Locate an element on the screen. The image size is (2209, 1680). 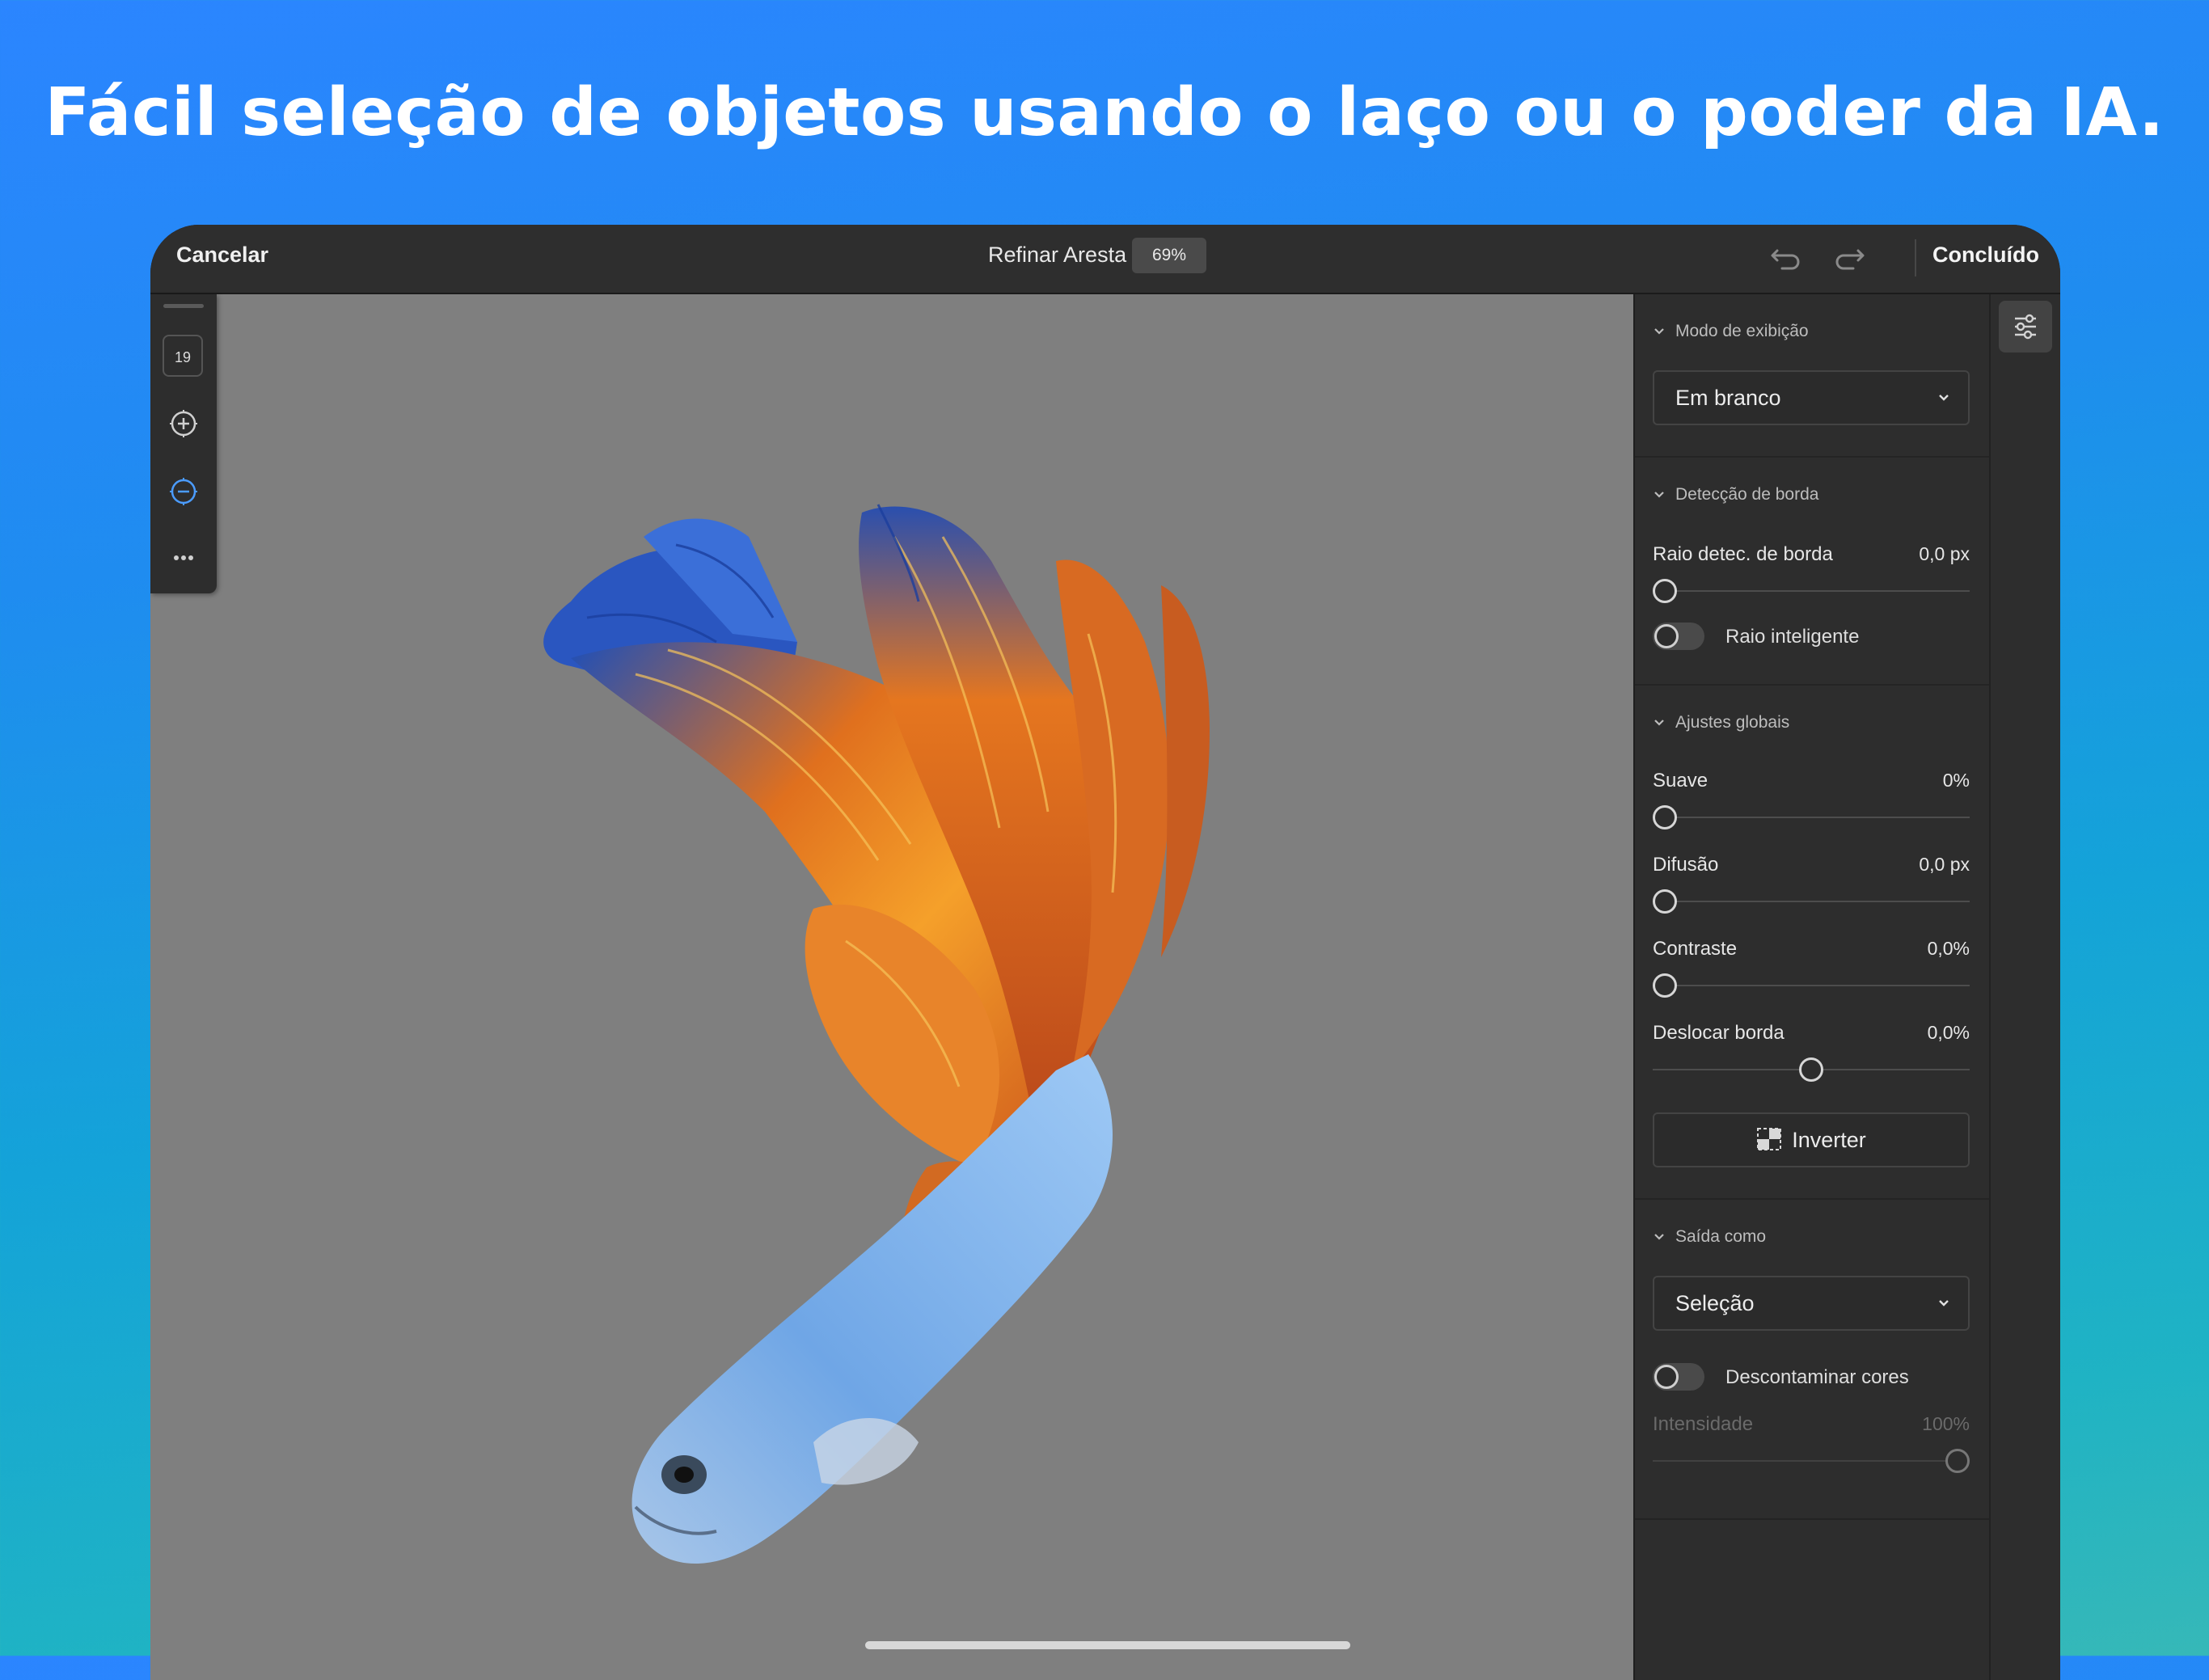
page-title: Refinar Aresta is located at coordinates (1057, 255).